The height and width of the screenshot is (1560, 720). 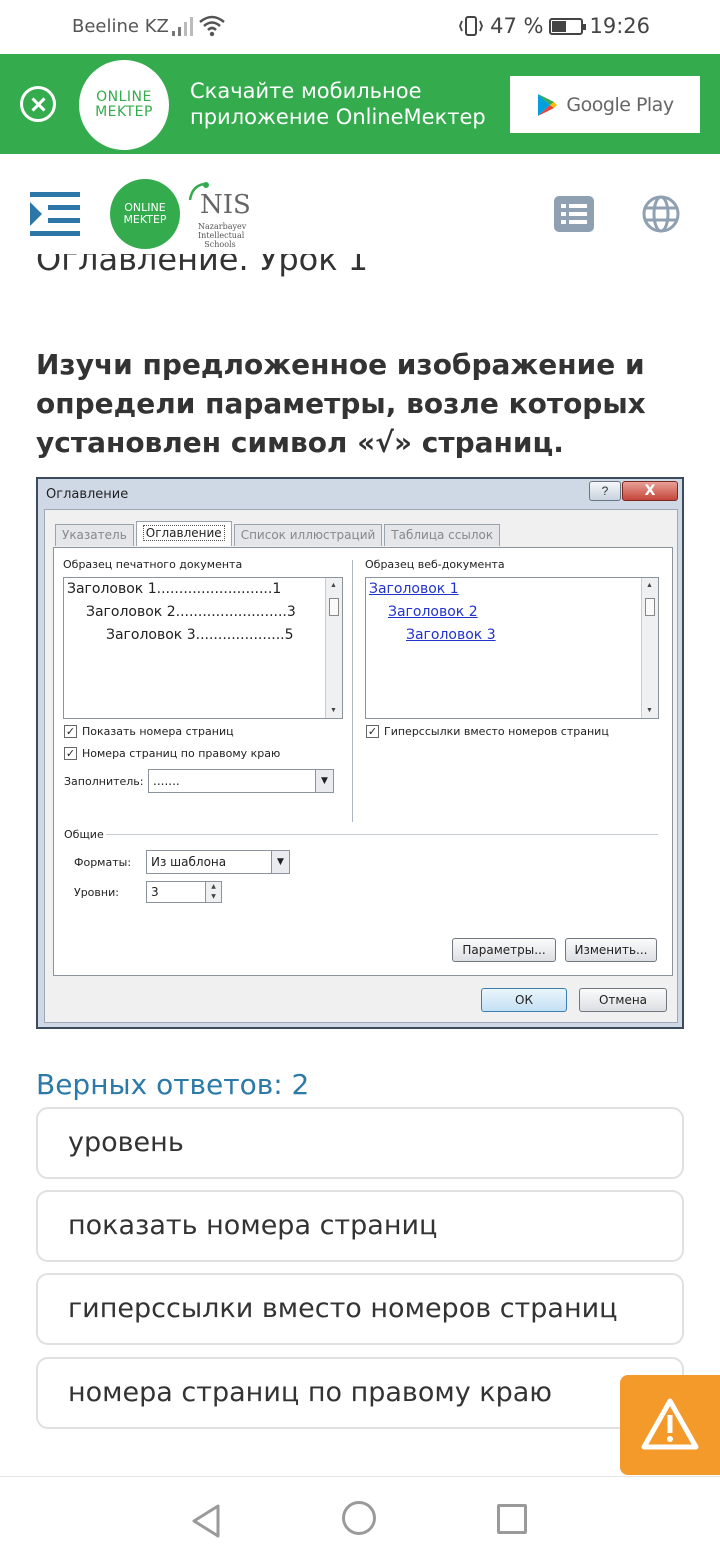 I want to click on close-icon, so click(x=38, y=104).